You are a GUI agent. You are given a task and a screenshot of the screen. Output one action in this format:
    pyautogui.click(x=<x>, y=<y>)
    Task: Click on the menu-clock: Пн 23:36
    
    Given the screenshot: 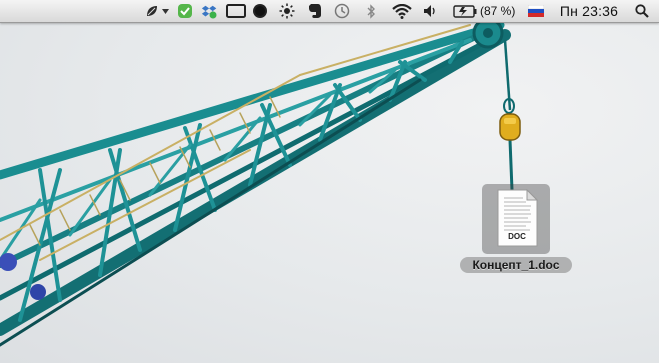 What is the action you would take?
    pyautogui.click(x=589, y=11)
    